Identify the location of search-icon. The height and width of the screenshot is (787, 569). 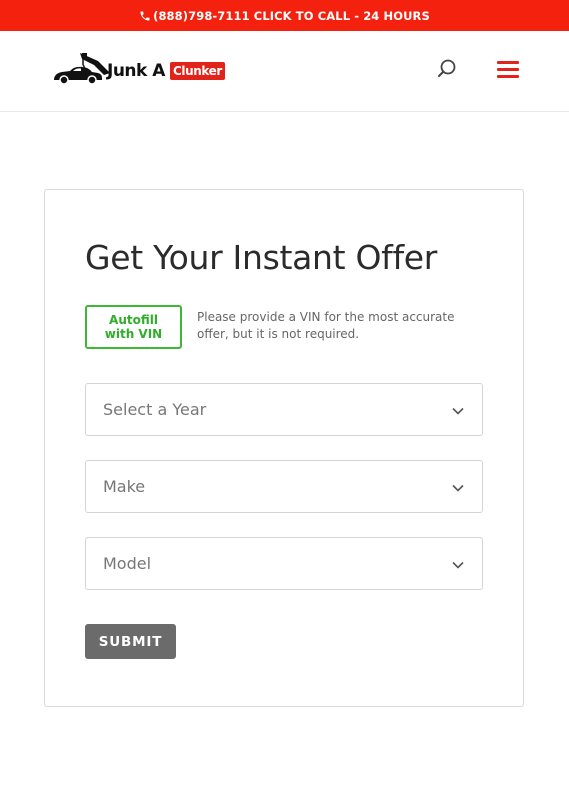
(447, 69).